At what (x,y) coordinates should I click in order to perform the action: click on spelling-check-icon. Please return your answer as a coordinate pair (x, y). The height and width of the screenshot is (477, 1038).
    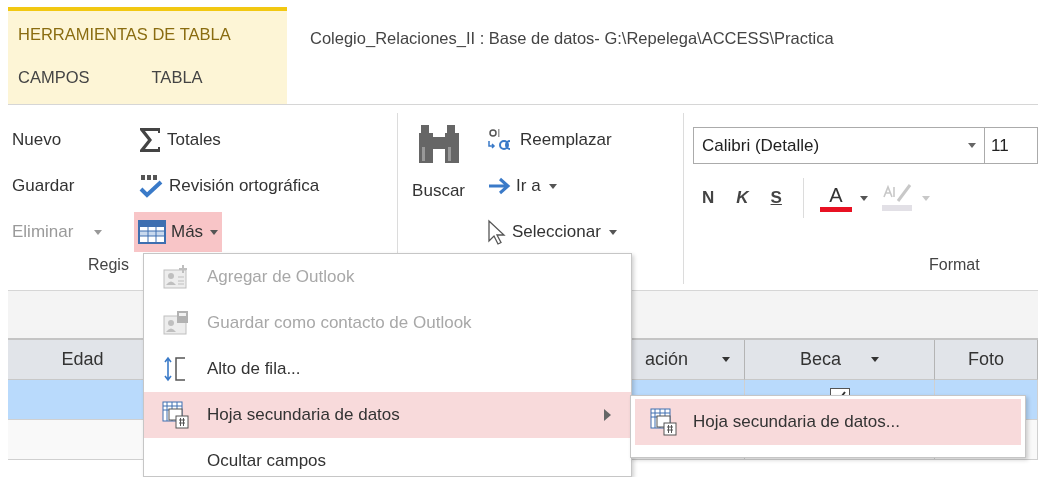
    Looking at the image, I should click on (151, 186).